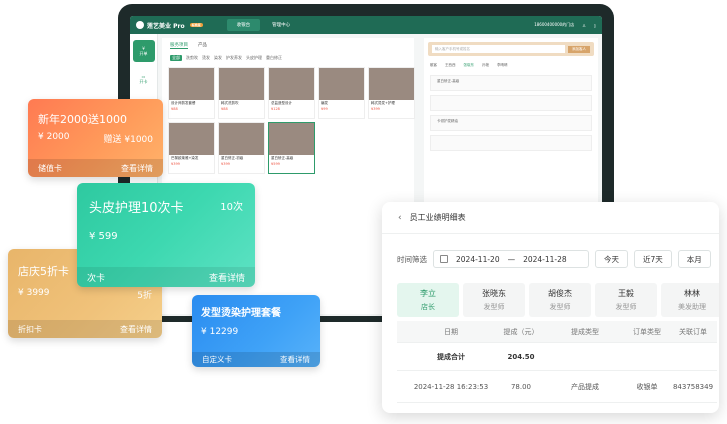  I want to click on card-title: 店庆5折卡, so click(43, 271).